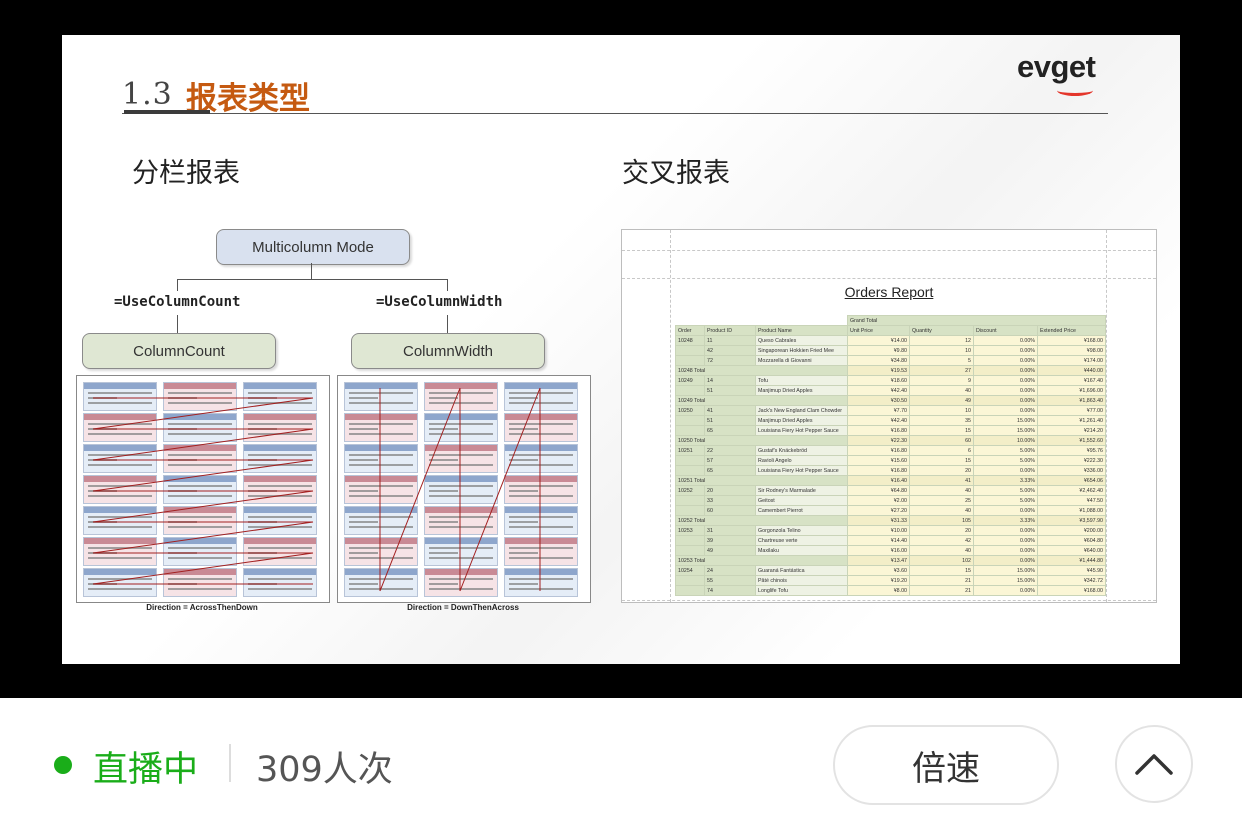 This screenshot has width=1242, height=826. Describe the element at coordinates (941, 490) in the screenshot. I see `table-cell: 40` at that location.